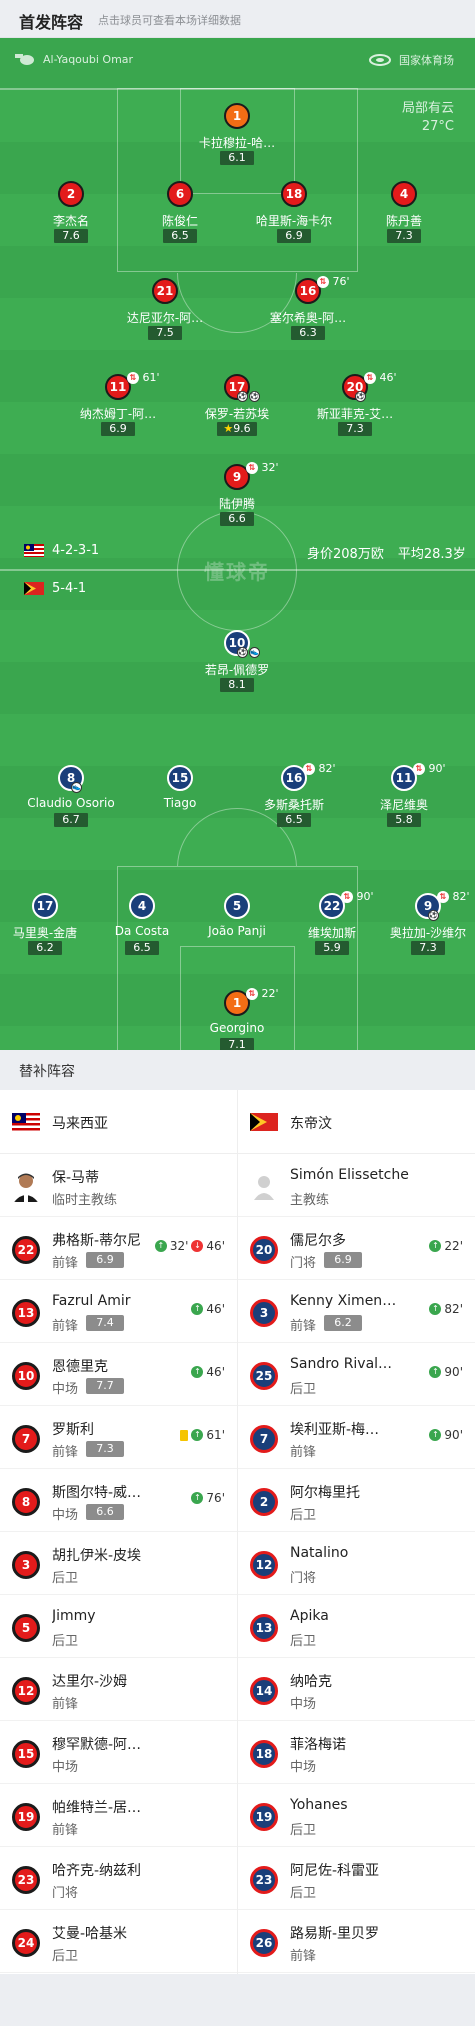 Image resolution: width=475 pixels, height=2026 pixels. What do you see at coordinates (356, 1752) in the screenshot?
I see `sub-player-row: 18 菲洛梅诺 中场` at bounding box center [356, 1752].